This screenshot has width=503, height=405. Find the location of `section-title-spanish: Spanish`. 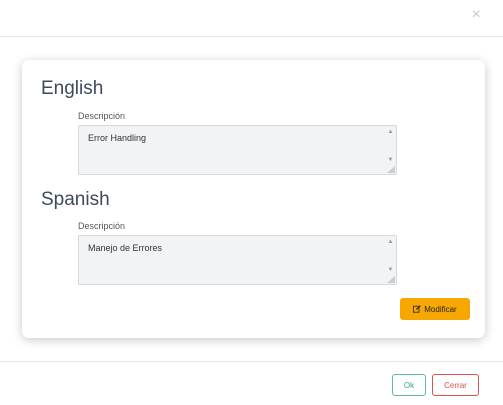

section-title-spanish: Spanish is located at coordinates (75, 199).